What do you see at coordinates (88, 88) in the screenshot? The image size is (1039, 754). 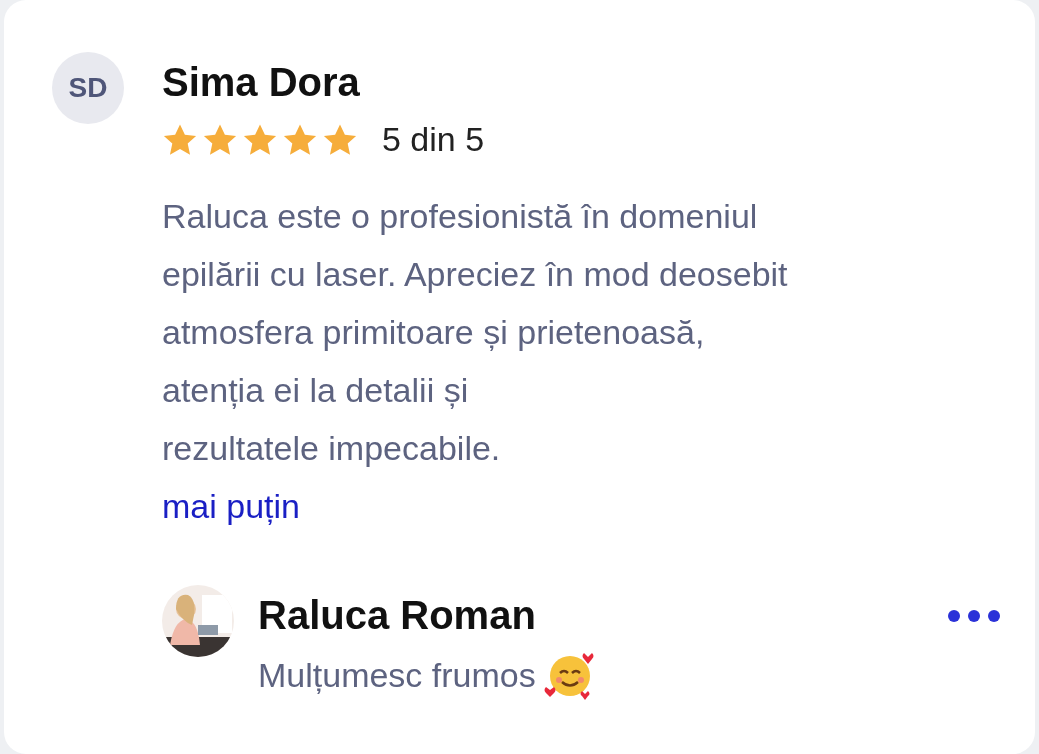 I see `avatar: SD` at bounding box center [88, 88].